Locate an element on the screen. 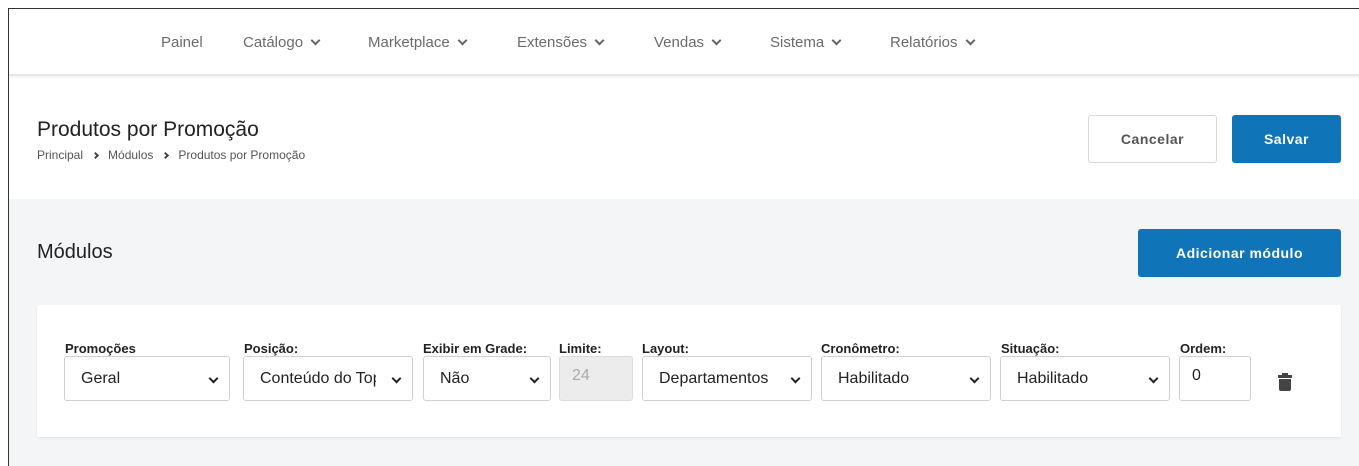 The image size is (1359, 466). cronometro-select: Habilitado is located at coordinates (906, 378).